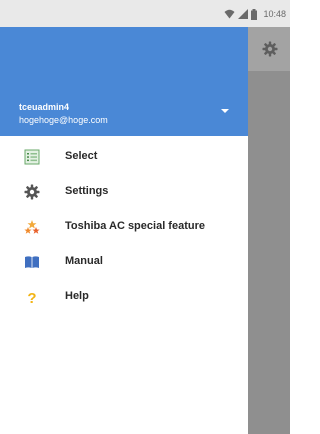 This screenshot has width=320, height=434. I want to click on menu-item-help: ? Help, so click(124, 297).